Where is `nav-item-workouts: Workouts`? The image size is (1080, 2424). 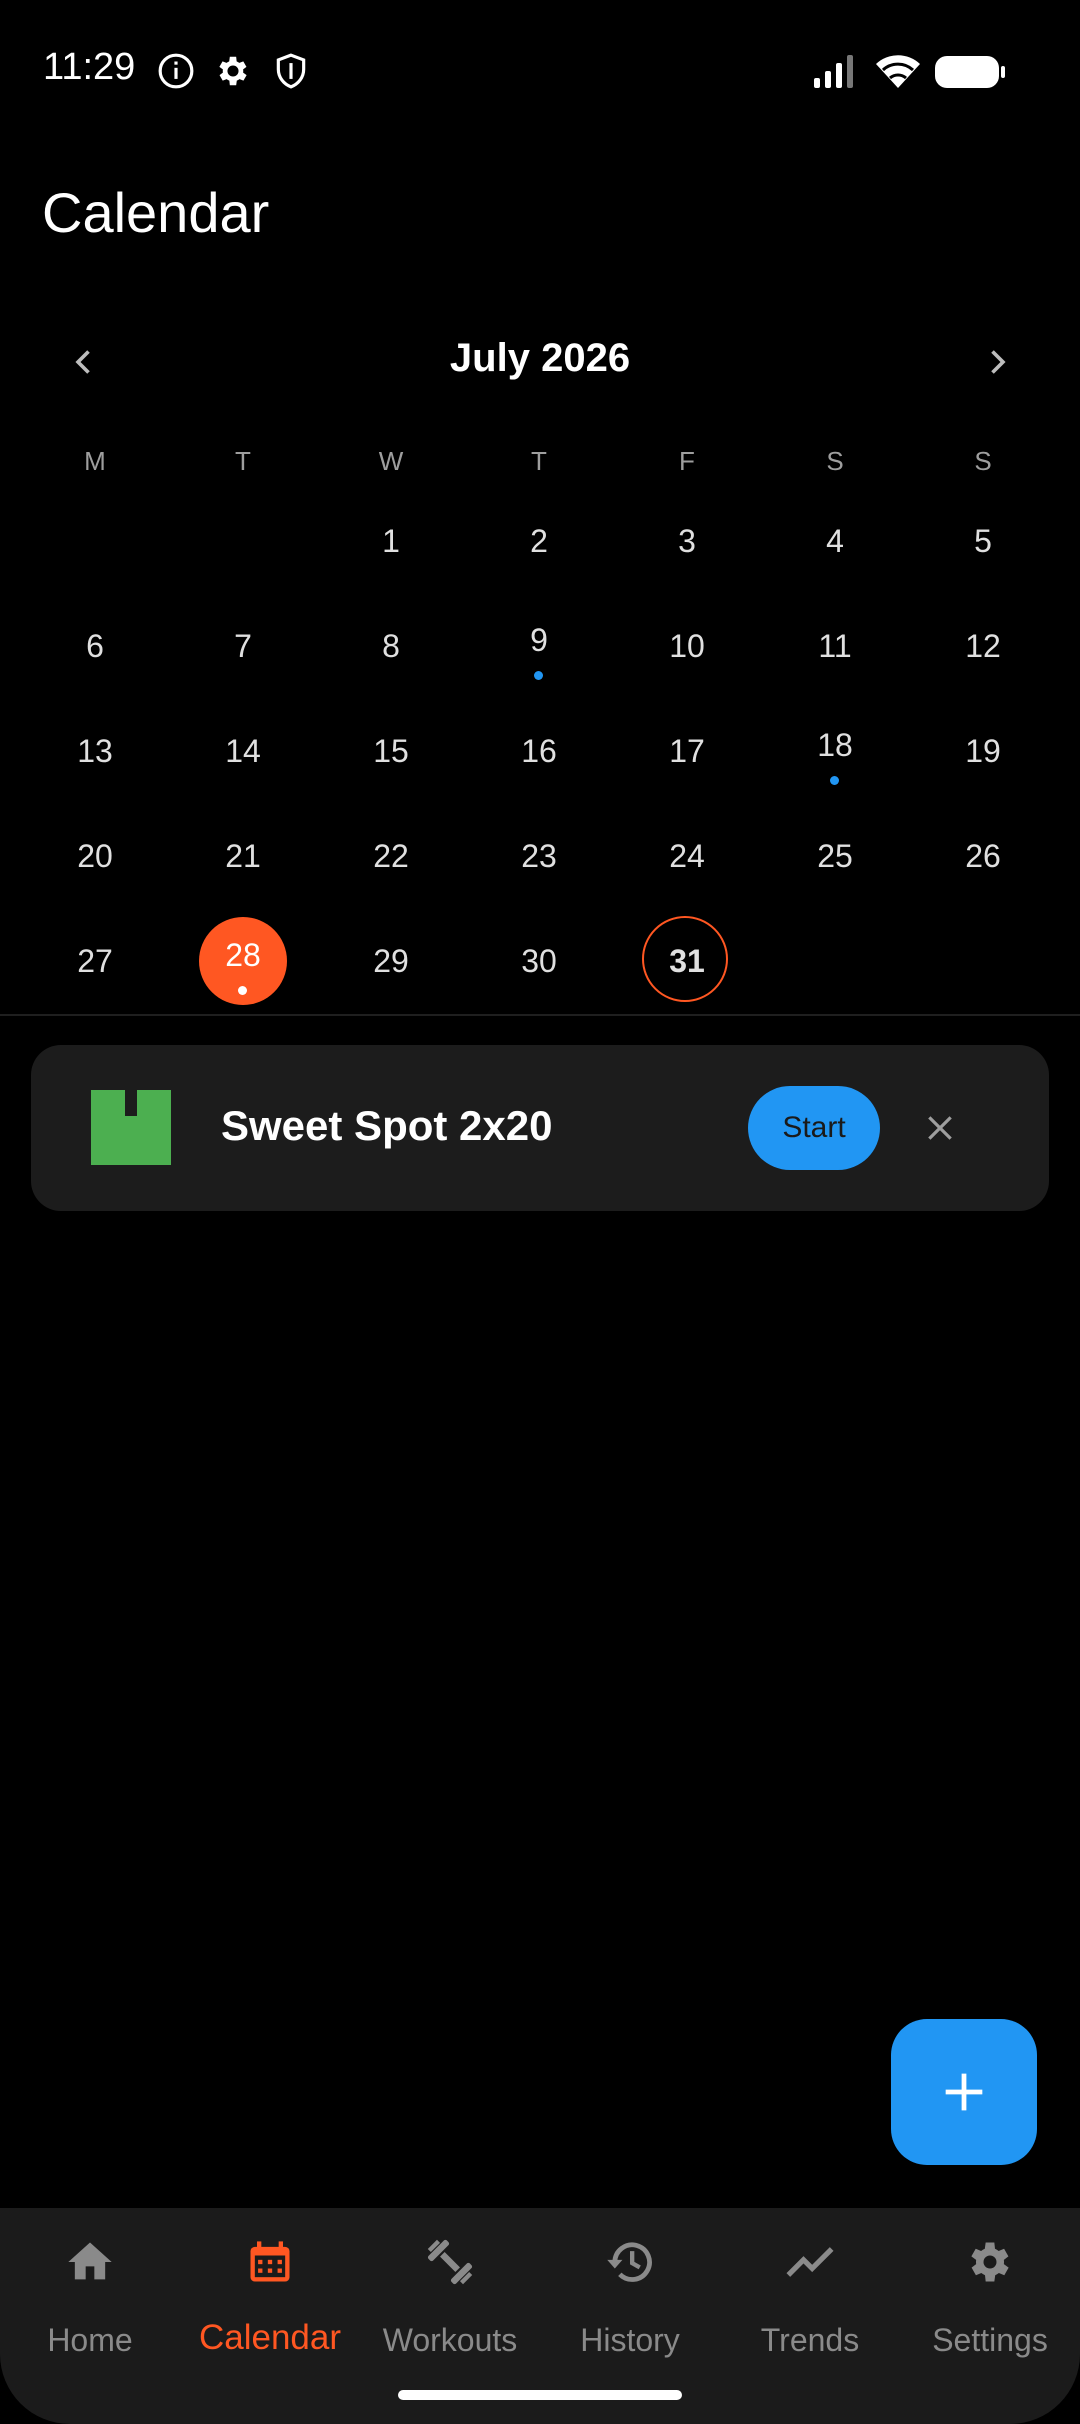 nav-item-workouts: Workouts is located at coordinates (450, 2295).